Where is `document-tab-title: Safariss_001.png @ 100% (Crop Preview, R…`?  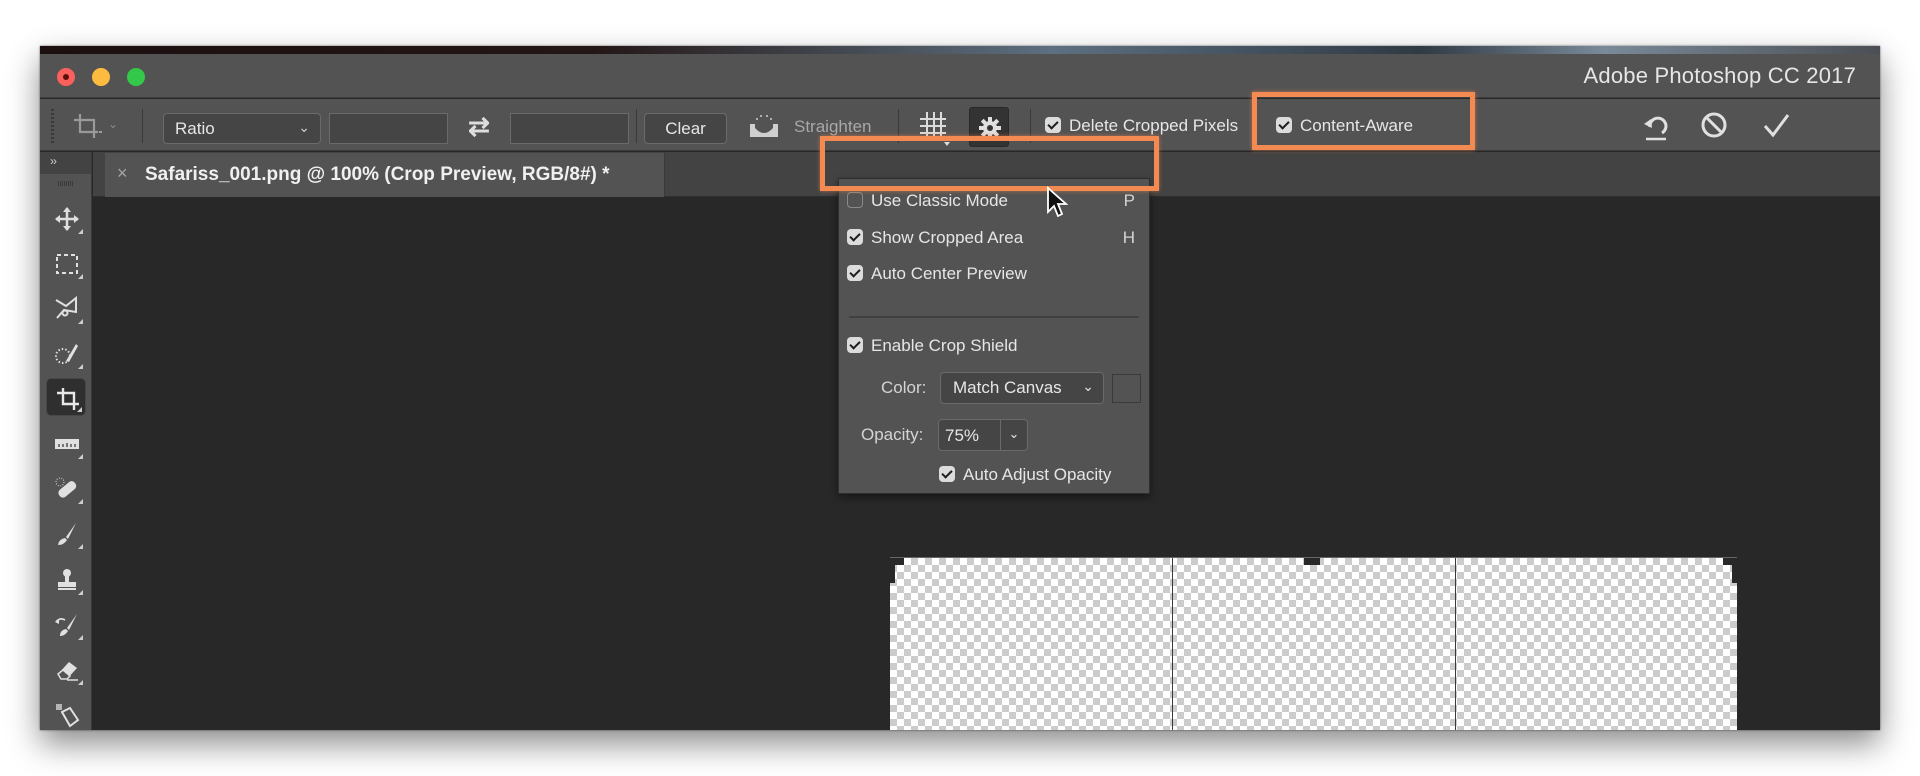
document-tab-title: Safariss_001.png @ 100% (Crop Preview, R… is located at coordinates (377, 174).